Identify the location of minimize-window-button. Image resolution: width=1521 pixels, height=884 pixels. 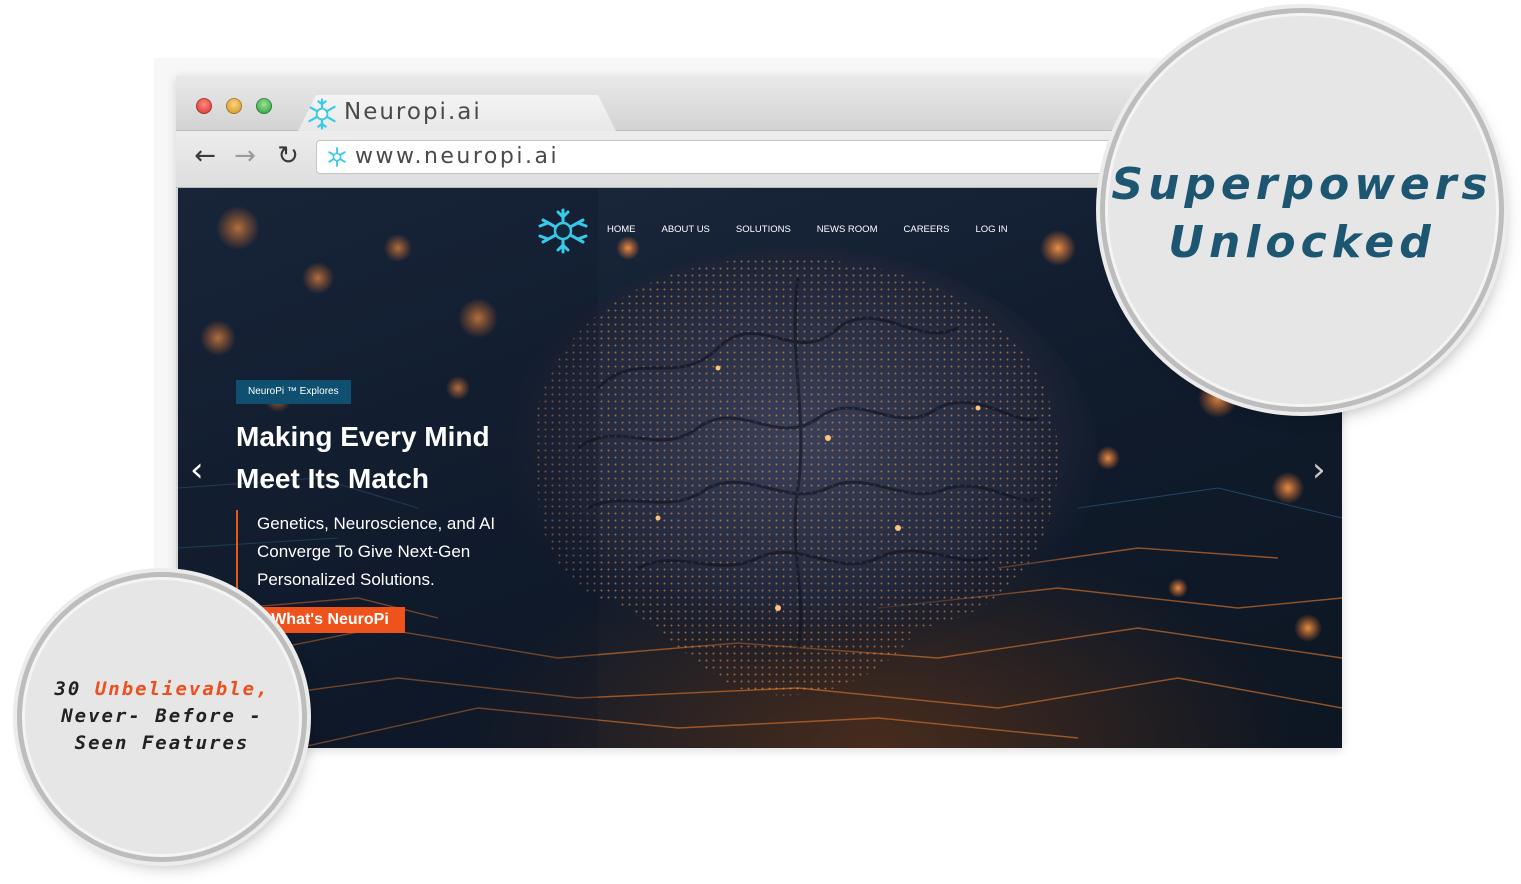
(234, 106).